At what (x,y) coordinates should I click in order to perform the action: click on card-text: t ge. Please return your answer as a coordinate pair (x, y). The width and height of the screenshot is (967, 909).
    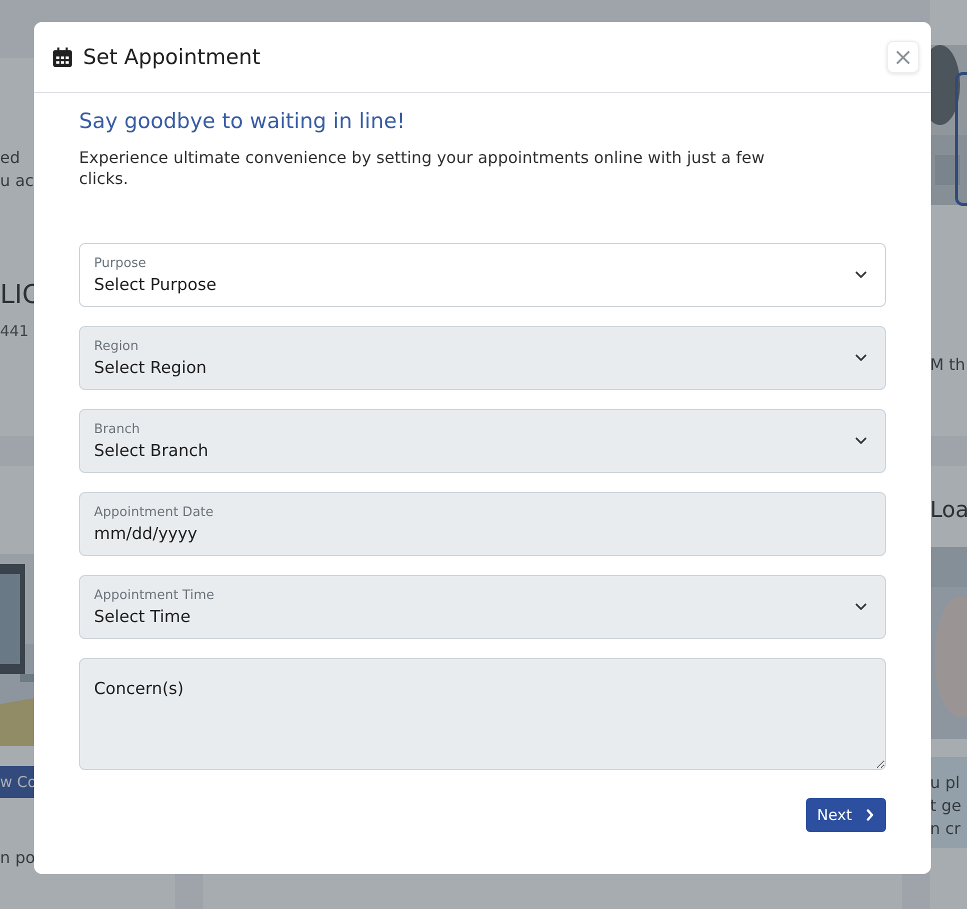
    Looking at the image, I should click on (946, 805).